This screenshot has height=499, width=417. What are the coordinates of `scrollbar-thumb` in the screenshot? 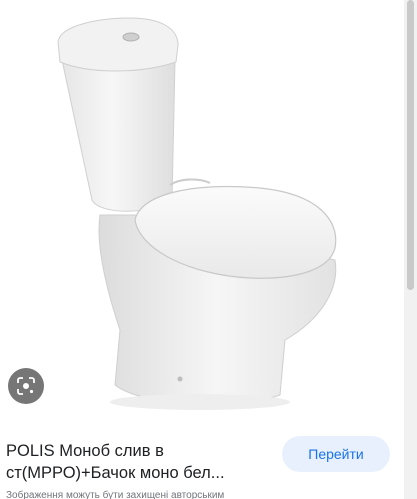 It's located at (410, 145).